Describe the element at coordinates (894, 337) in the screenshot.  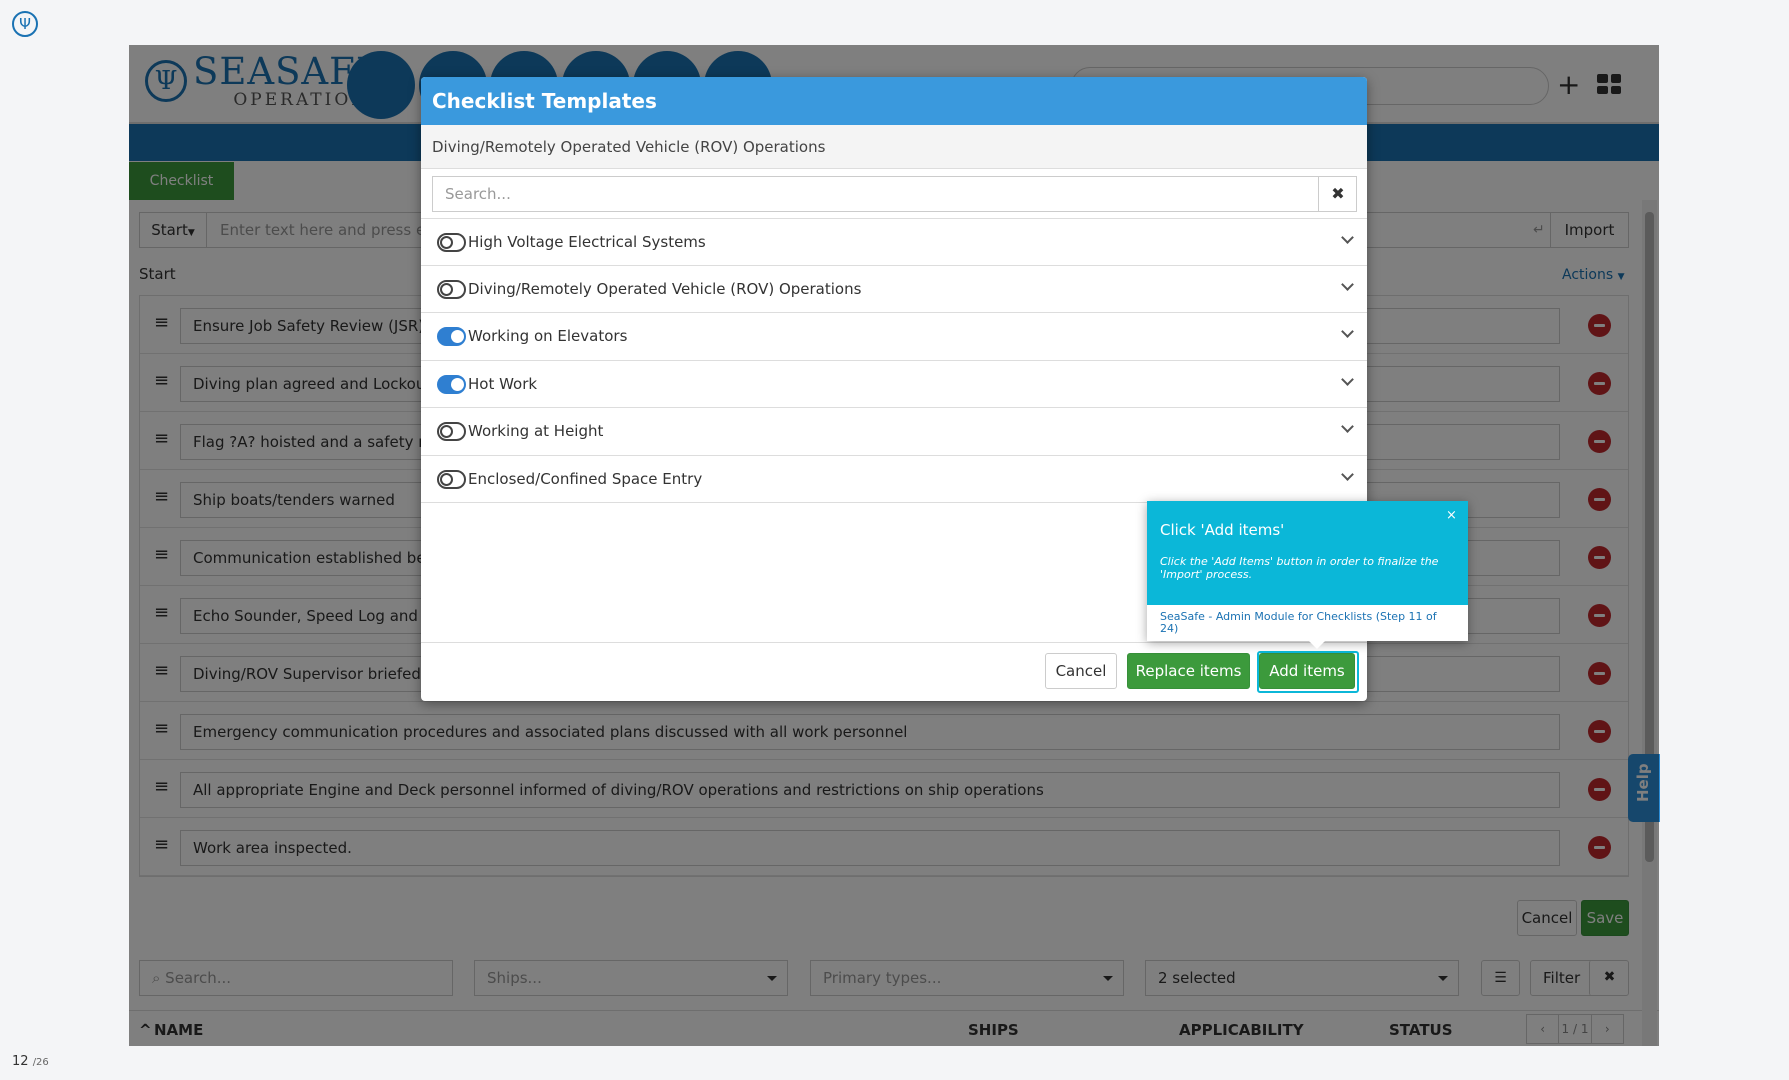
I see `template-row: Working on Elevators` at that location.